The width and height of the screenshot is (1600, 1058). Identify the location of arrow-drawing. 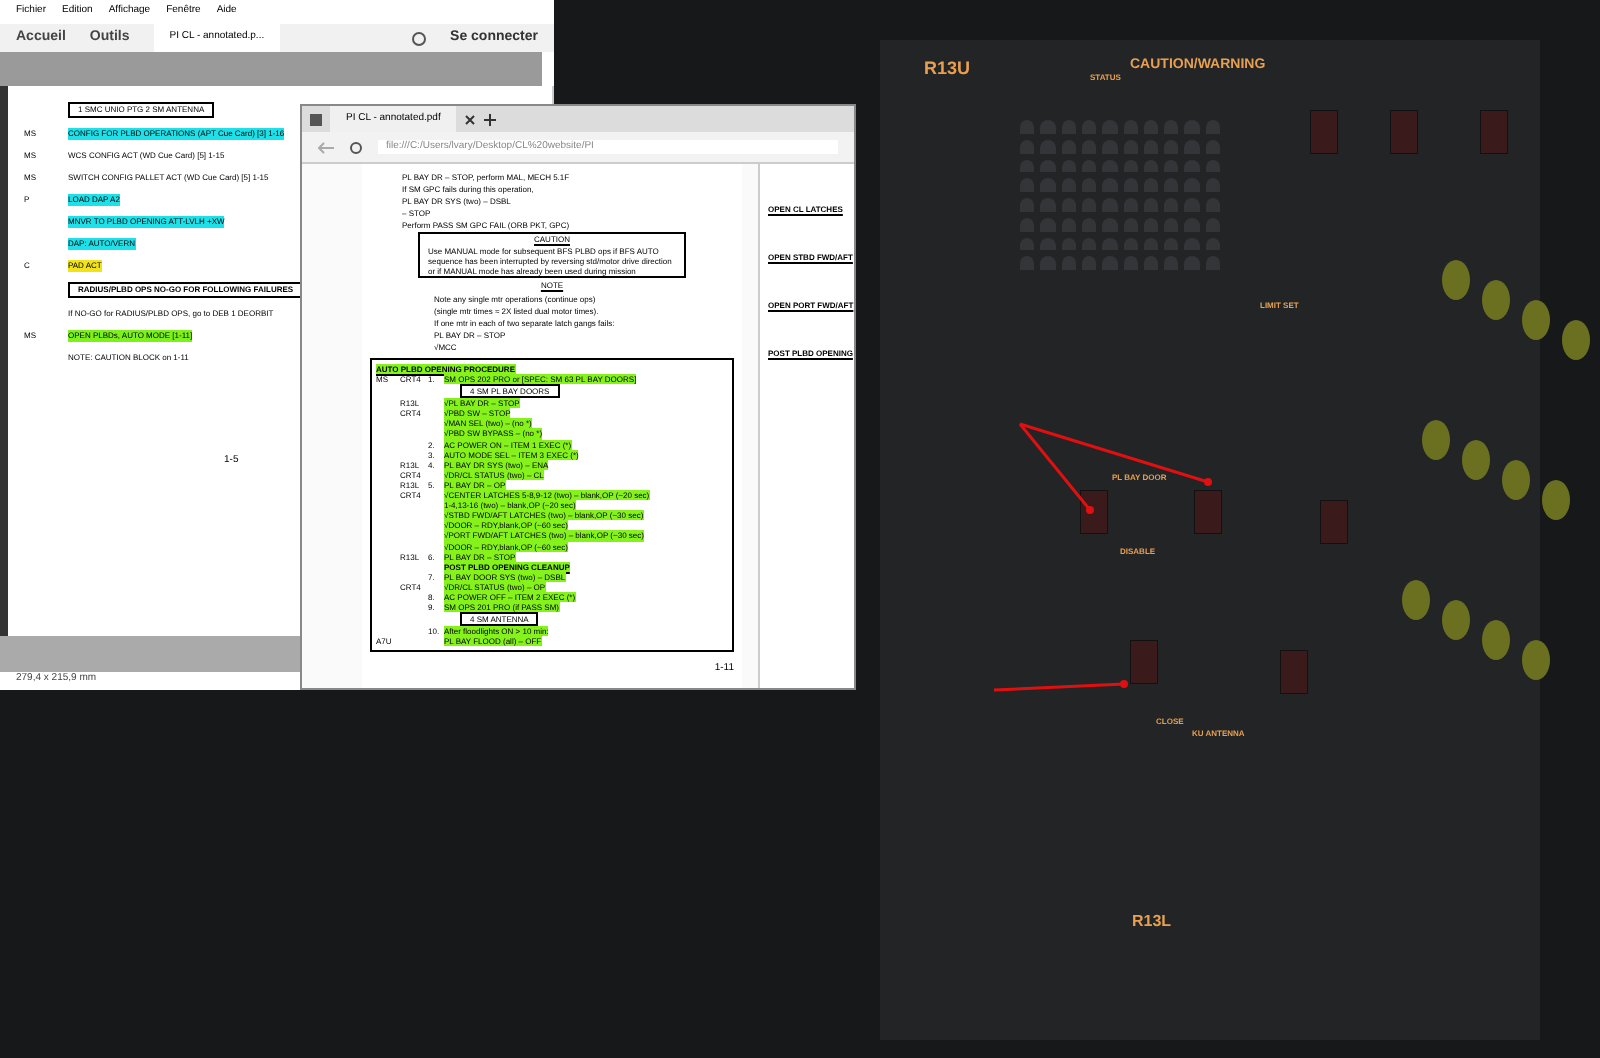
(1060, 686).